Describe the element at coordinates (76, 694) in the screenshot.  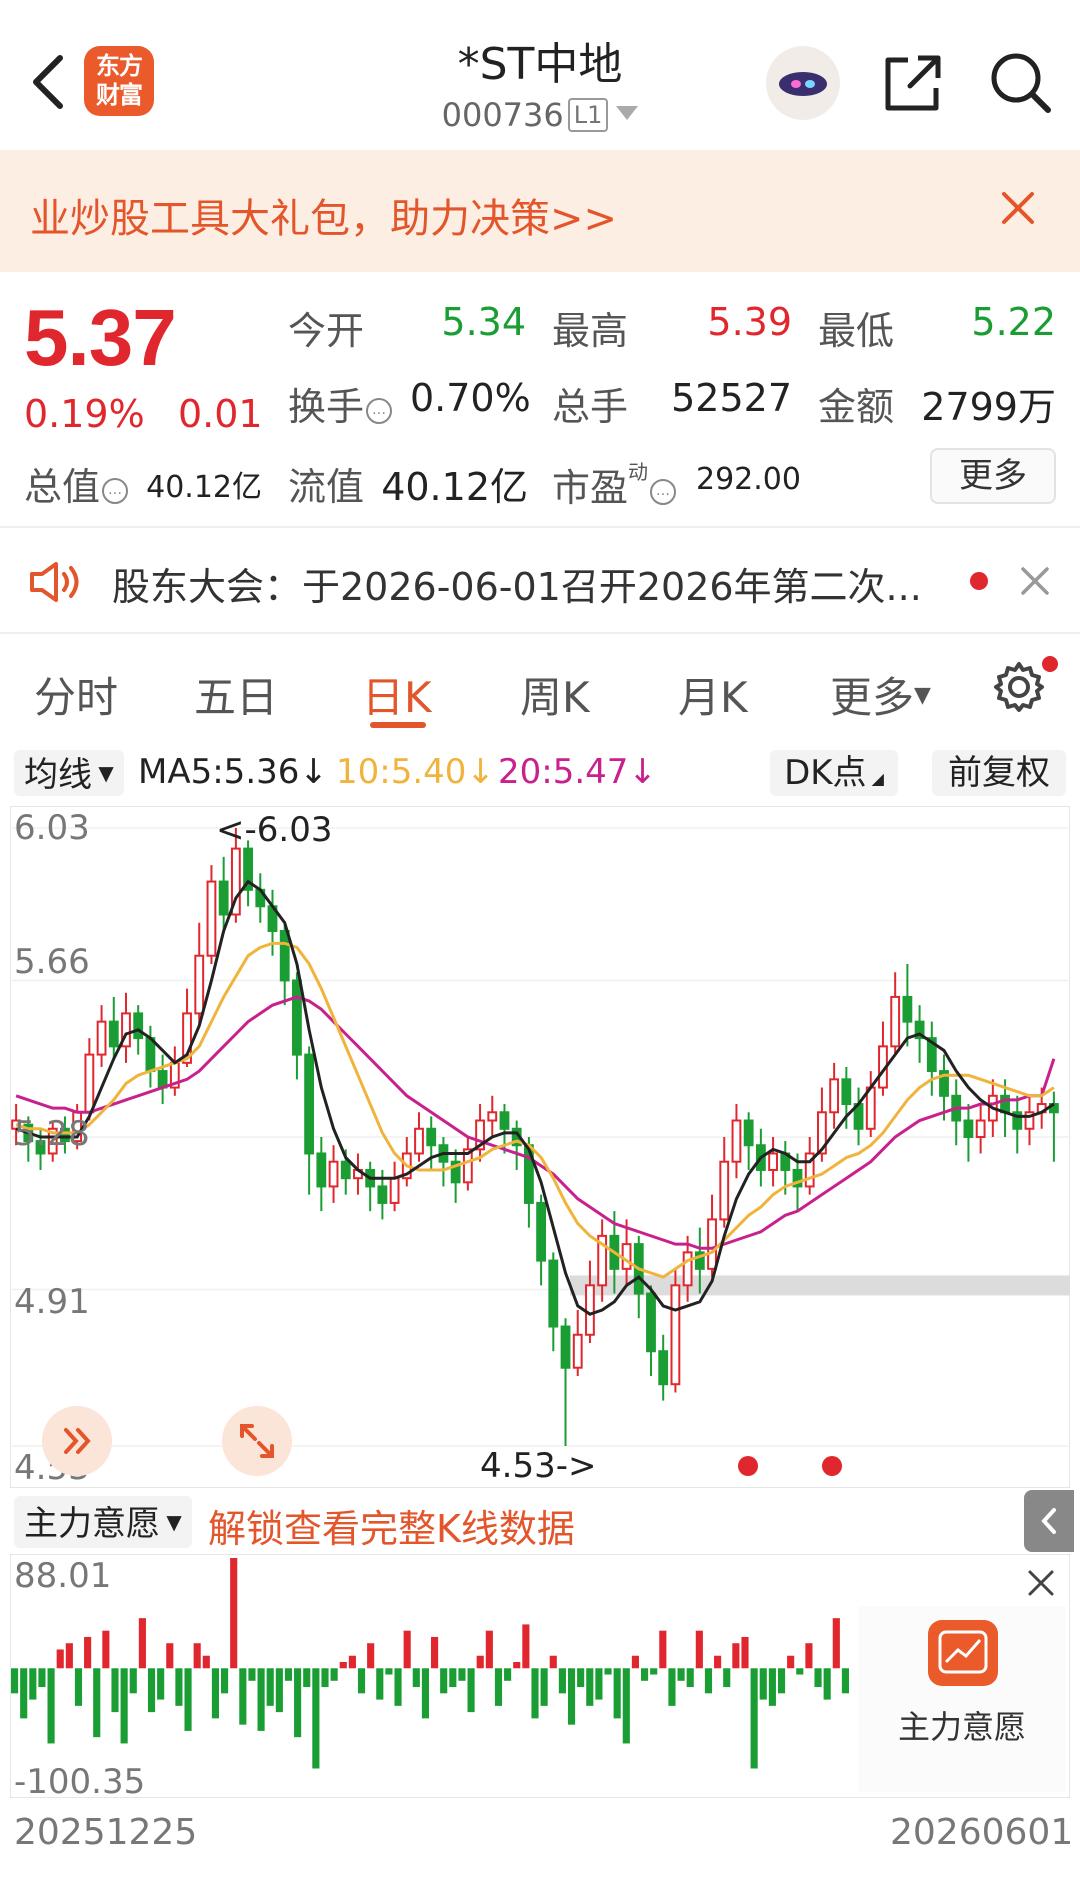
I see `tab-intraday: 分时` at that location.